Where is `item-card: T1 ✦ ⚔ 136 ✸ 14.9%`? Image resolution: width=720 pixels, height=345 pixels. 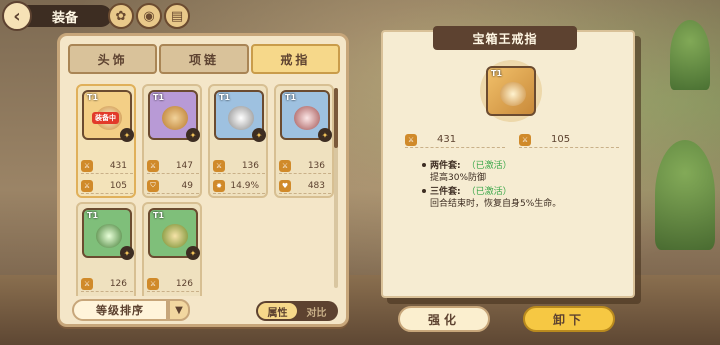
item-card: T1 ✦ ⚔ 136 ✸ 14.9% is located at coordinates (238, 141).